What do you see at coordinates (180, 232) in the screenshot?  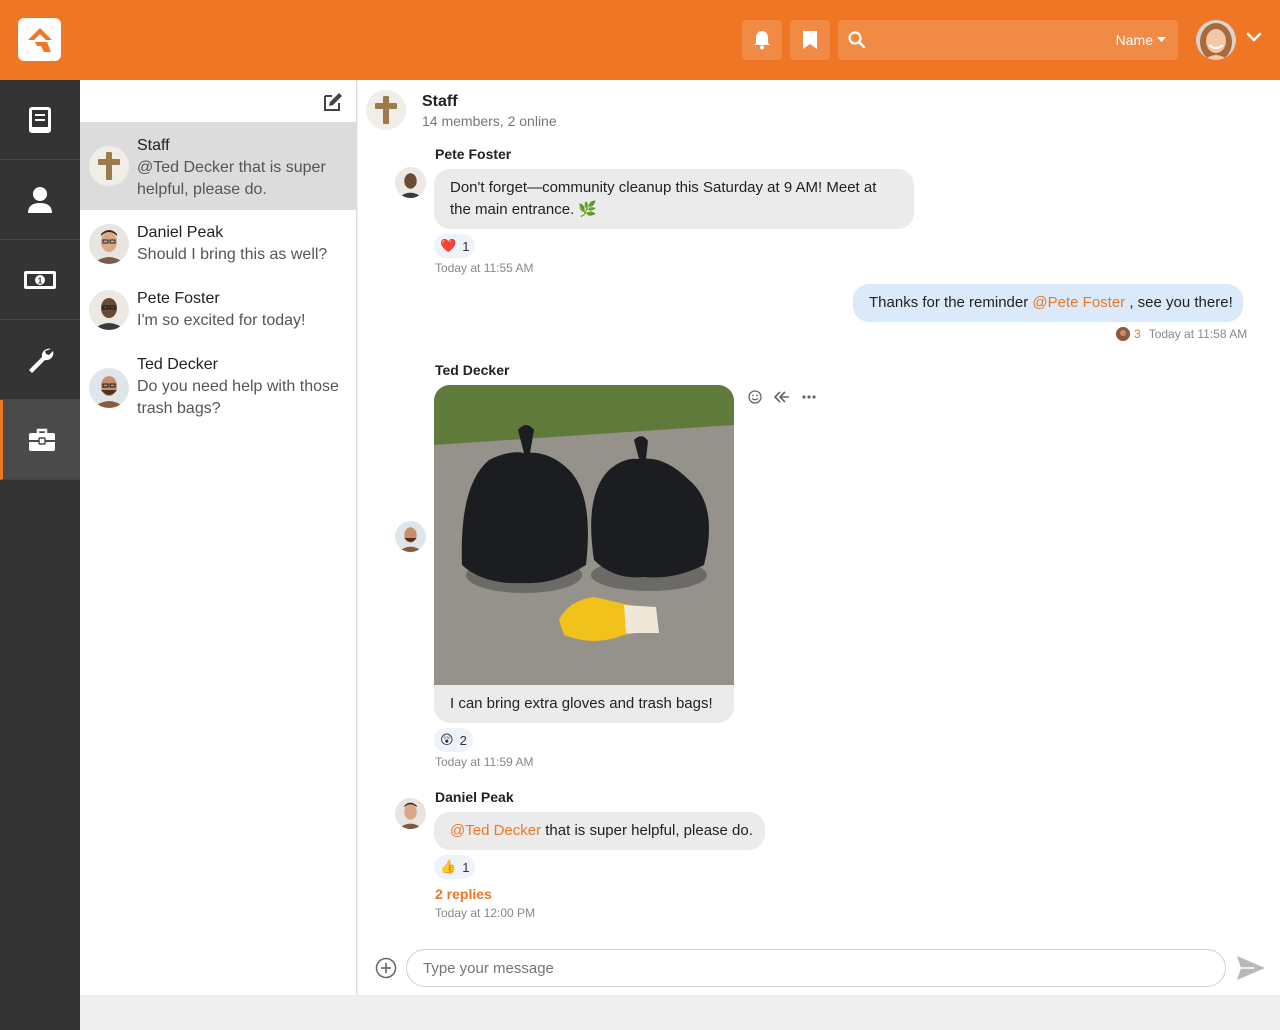 I see `conversation-name: Daniel Peak` at bounding box center [180, 232].